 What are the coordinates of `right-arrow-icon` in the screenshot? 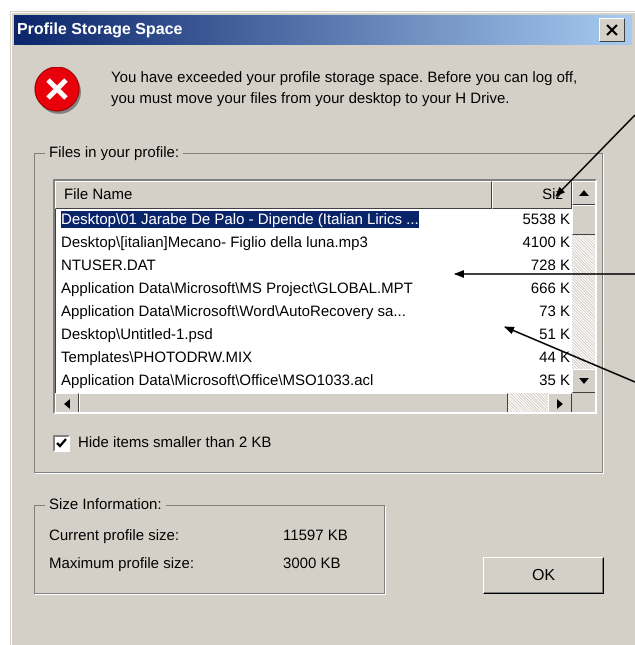 It's located at (560, 403).